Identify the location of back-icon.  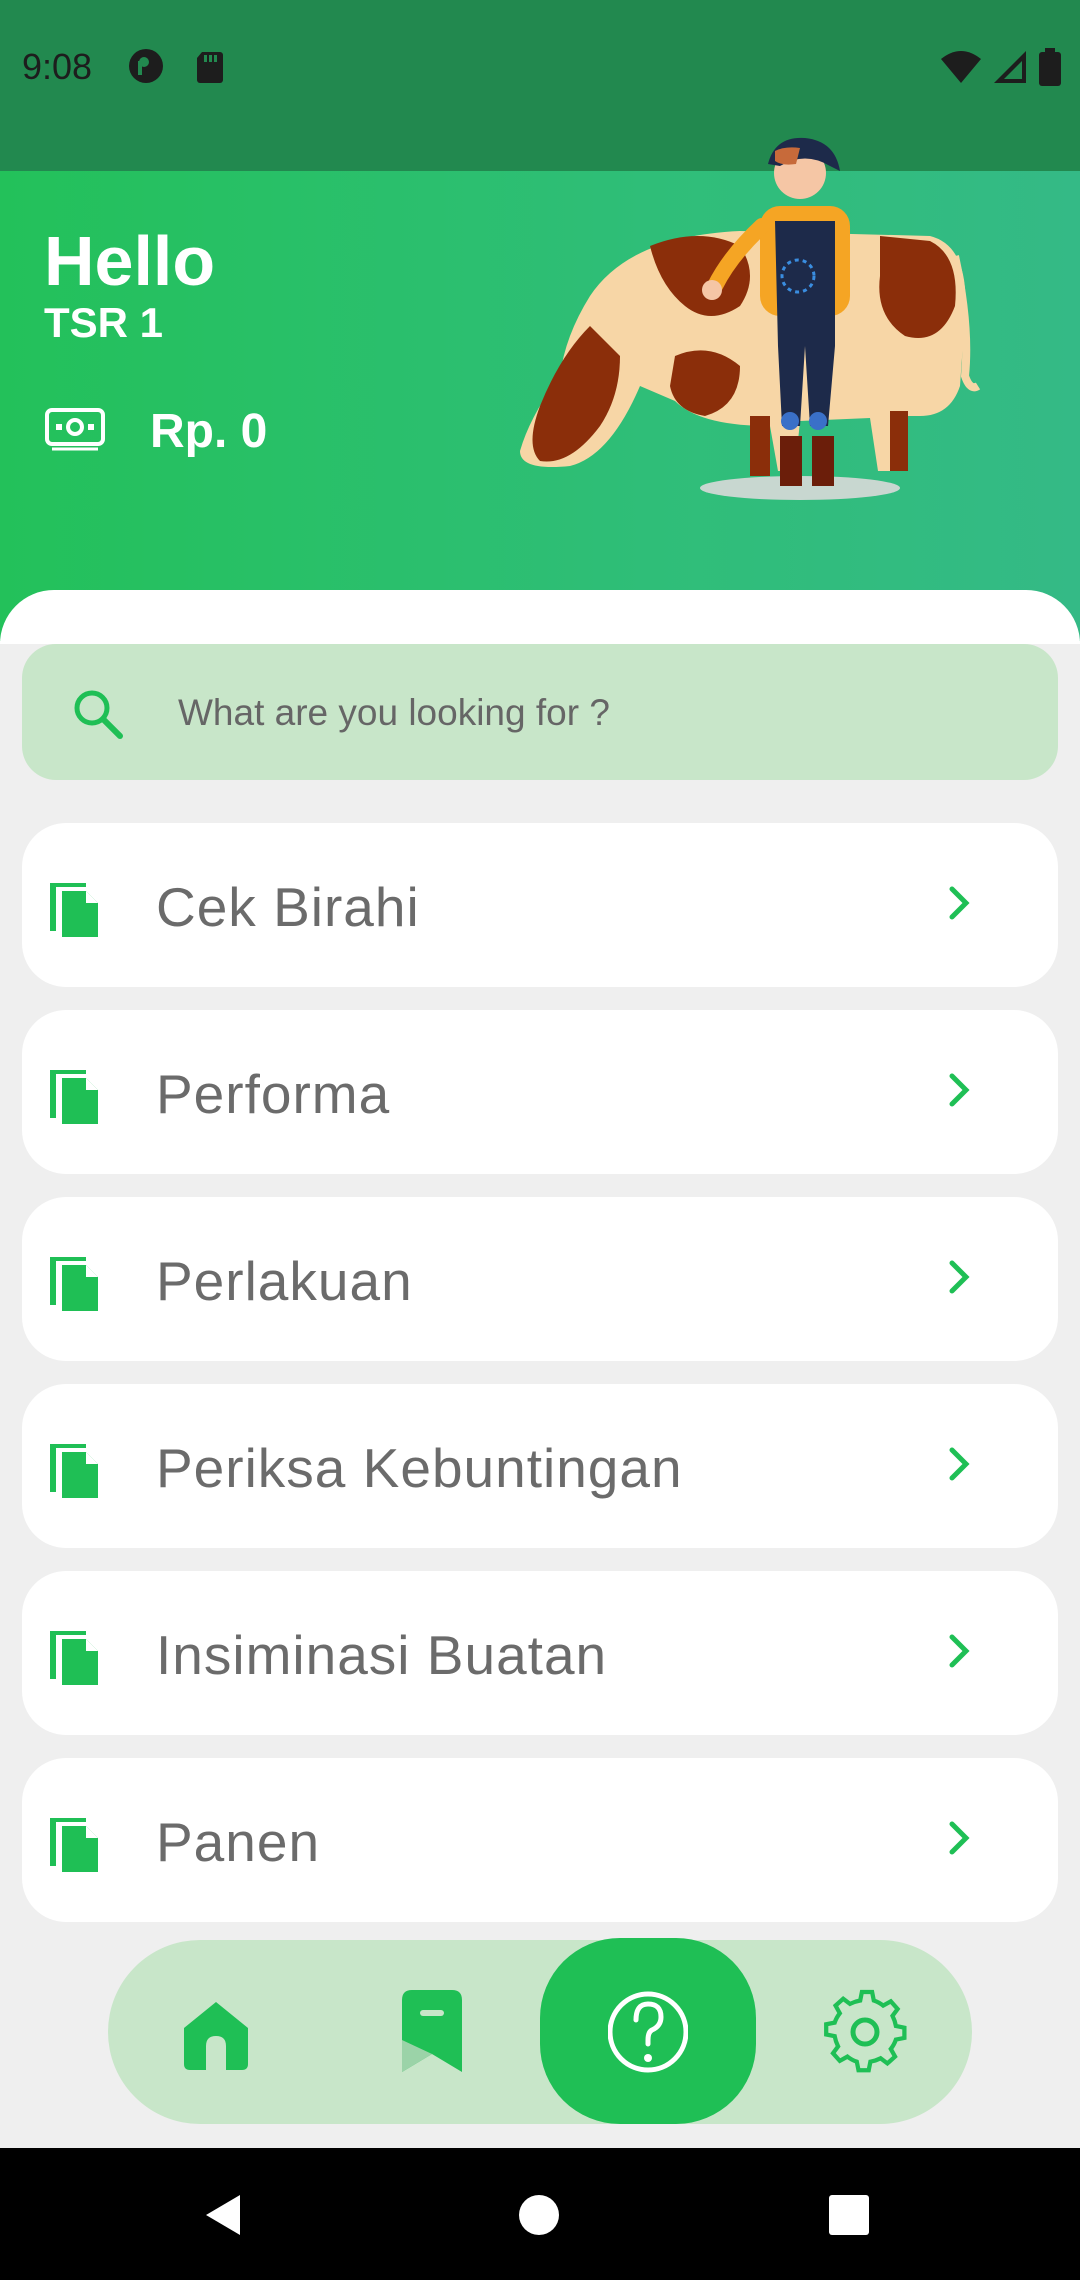
(223, 2215).